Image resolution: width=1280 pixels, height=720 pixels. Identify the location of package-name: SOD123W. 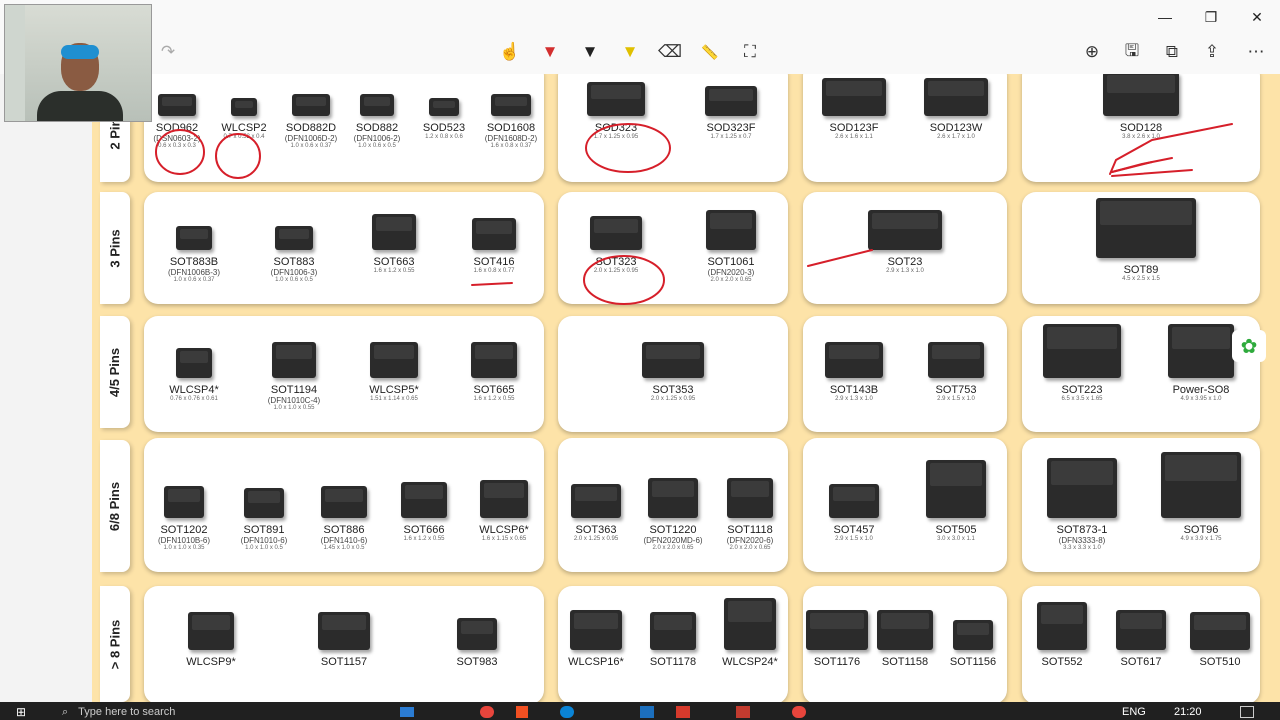
(956, 128).